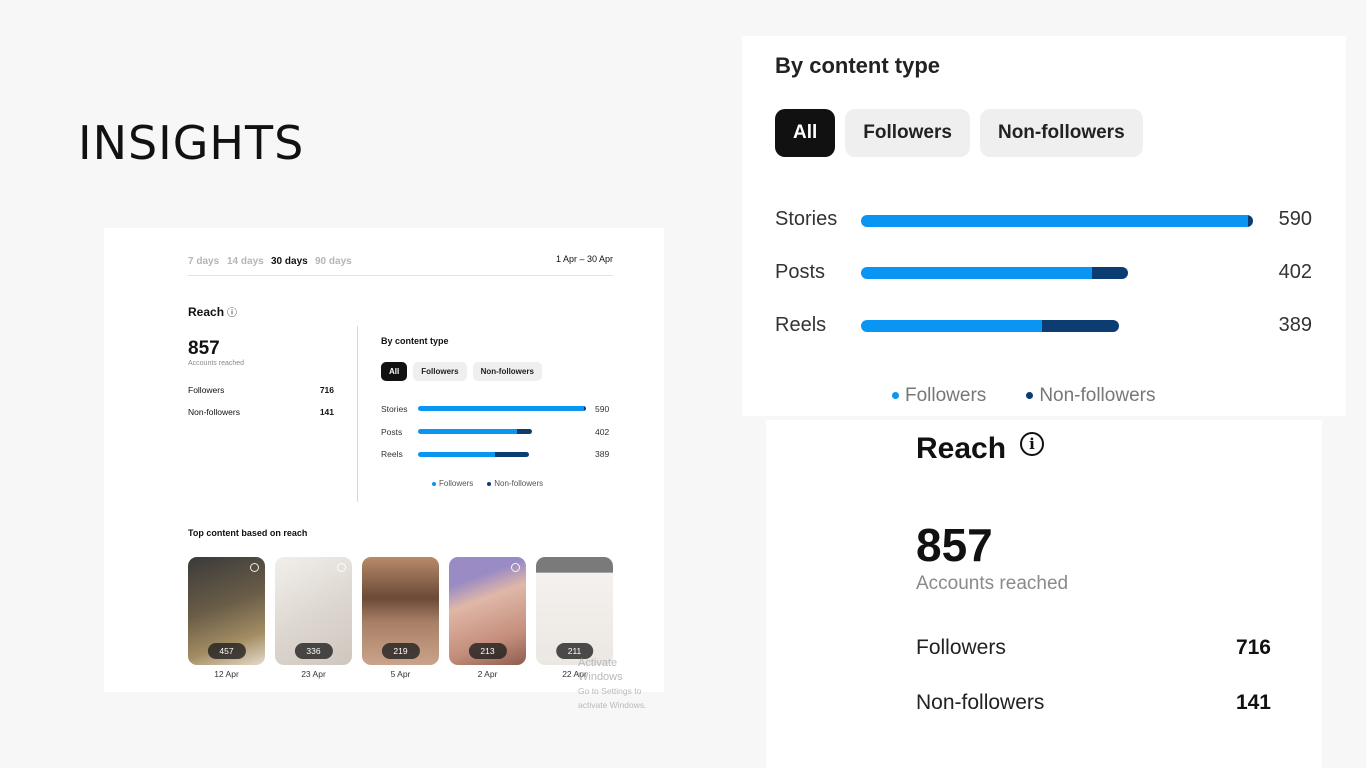 This screenshot has height=768, width=1366. Describe the element at coordinates (415, 341) in the screenshot. I see `content-type-title: By content type` at that location.